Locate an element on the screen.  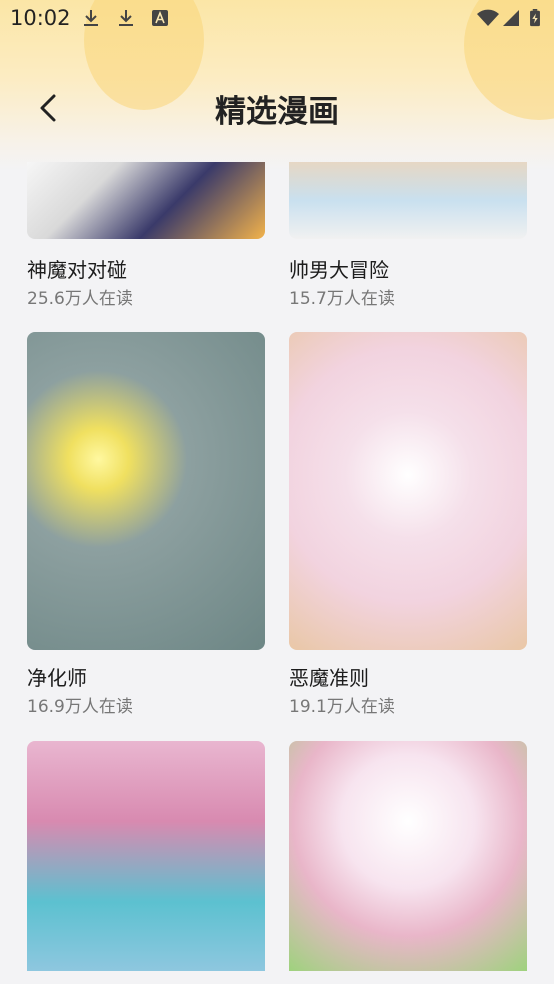
text-a-icon is located at coordinates (160, 18).